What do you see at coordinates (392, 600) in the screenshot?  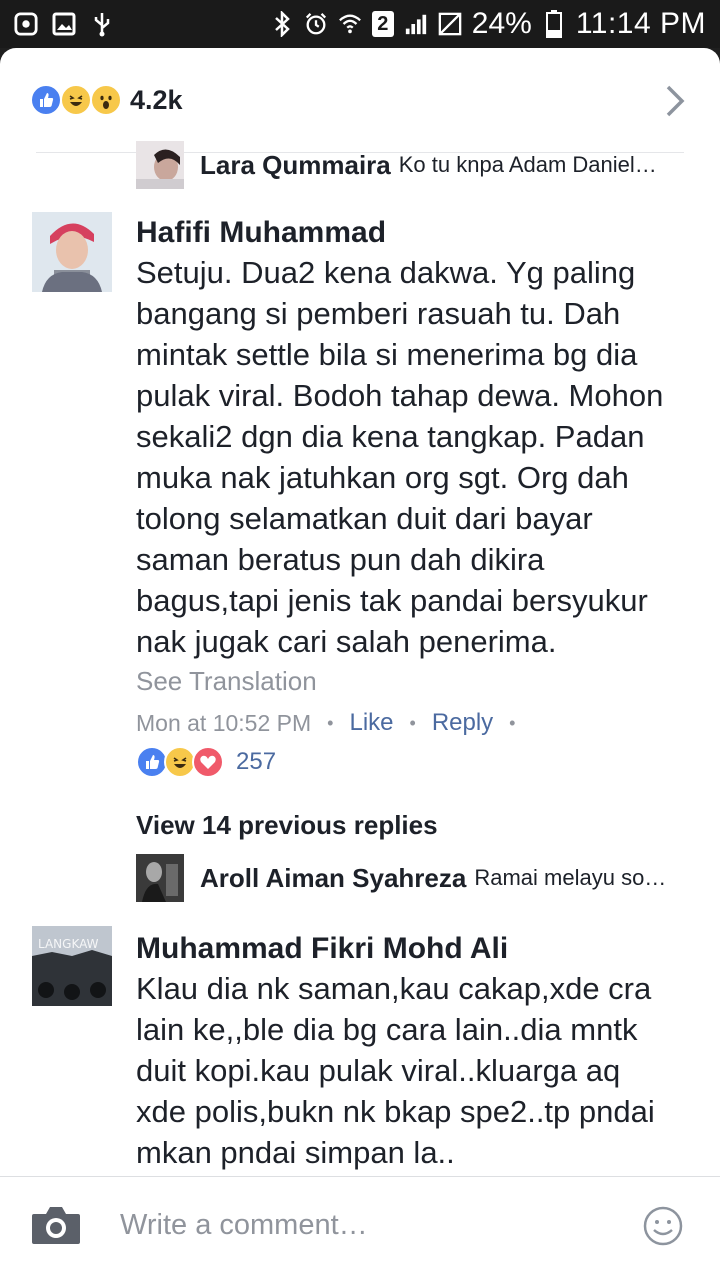 I see `comment-line: bagus,tapi jenis tak pandai bersyukur` at bounding box center [392, 600].